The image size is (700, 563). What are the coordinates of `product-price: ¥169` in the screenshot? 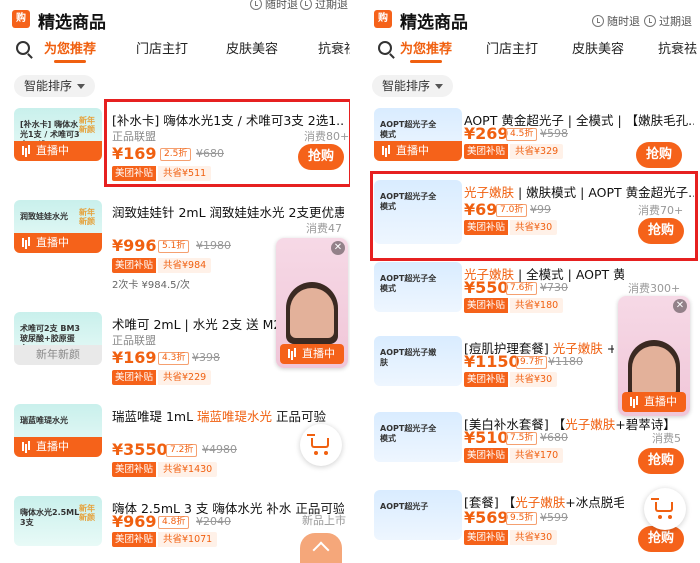 It's located at (134, 357).